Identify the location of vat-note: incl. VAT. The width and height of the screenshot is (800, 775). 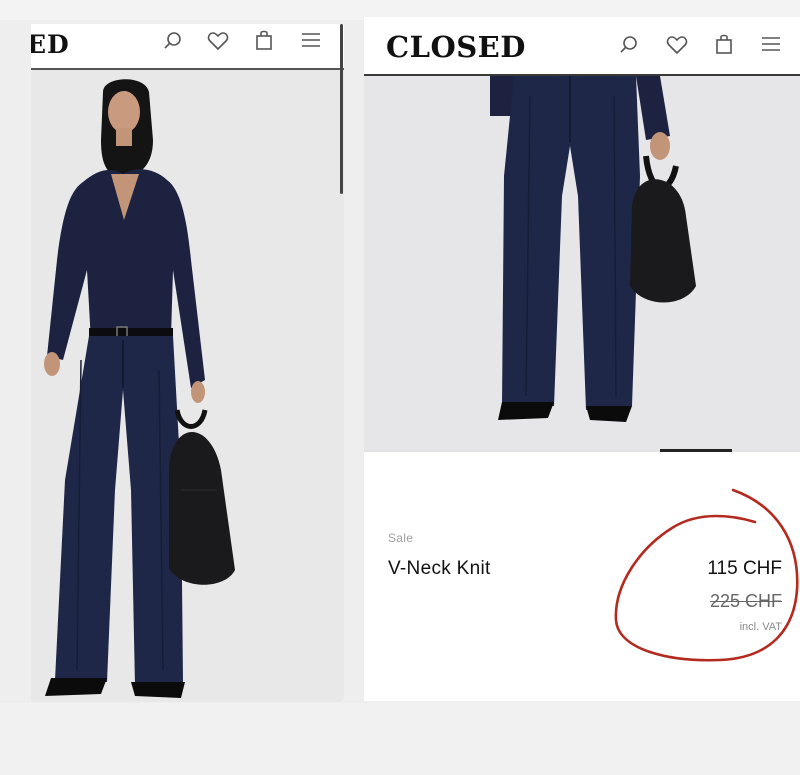
(760, 627).